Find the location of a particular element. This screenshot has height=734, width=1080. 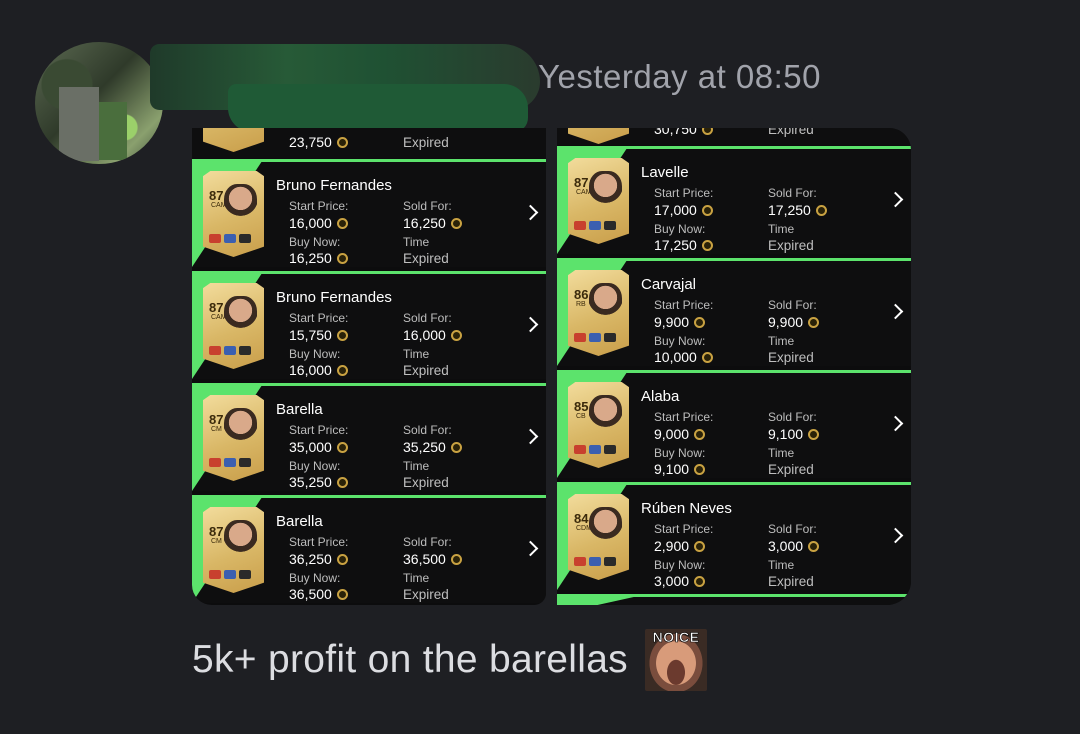

user-avatar is located at coordinates (99, 103).